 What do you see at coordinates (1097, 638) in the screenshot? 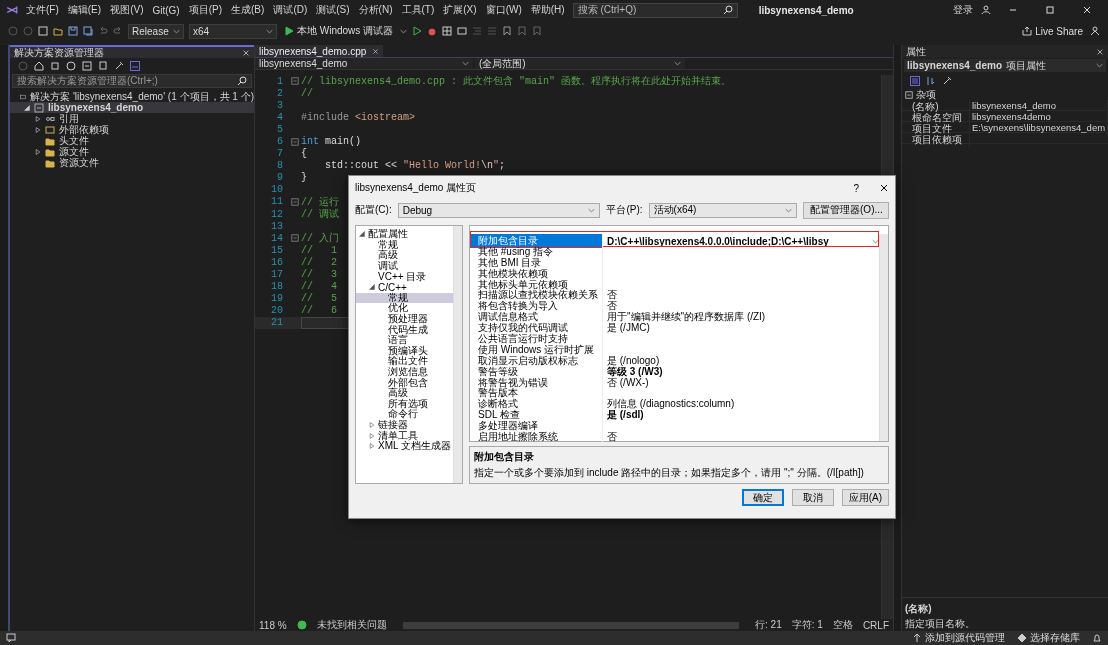
I see `bell-icon` at bounding box center [1097, 638].